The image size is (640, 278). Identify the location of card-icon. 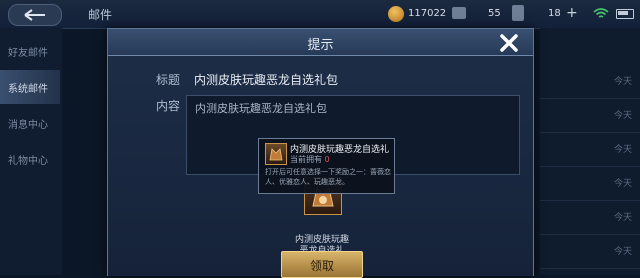
(518, 13).